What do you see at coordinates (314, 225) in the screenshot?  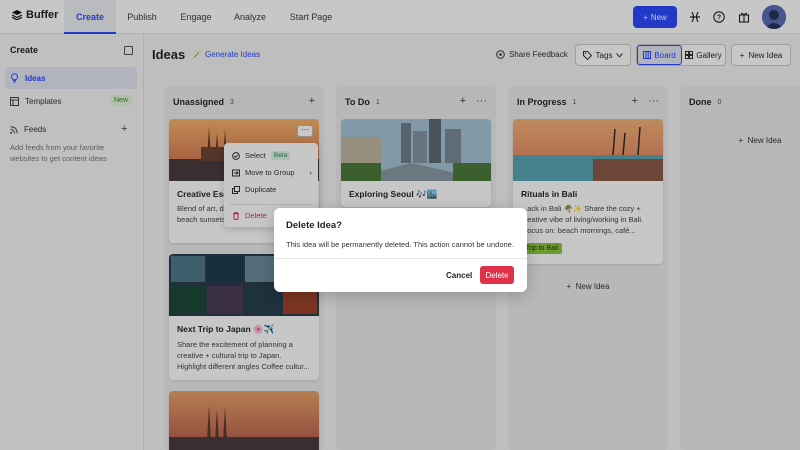 I see `dialog-title: Delete Idea?` at bounding box center [314, 225].